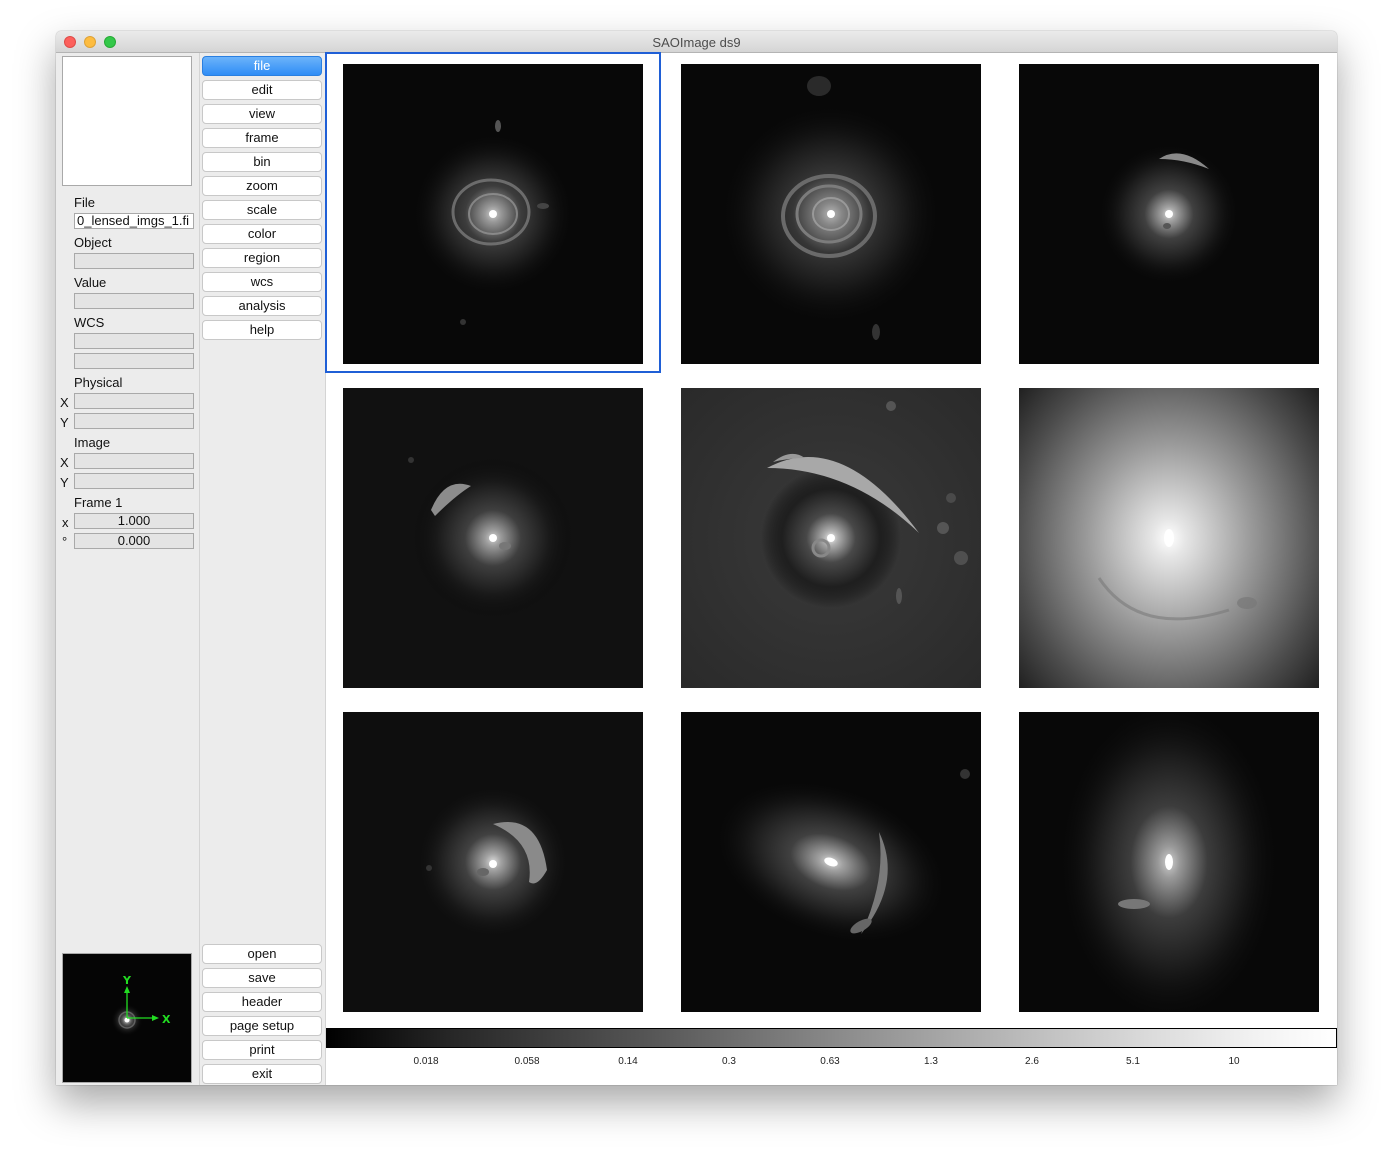 This screenshot has width=1393, height=1166. What do you see at coordinates (262, 114) in the screenshot?
I see `view-button: view` at bounding box center [262, 114].